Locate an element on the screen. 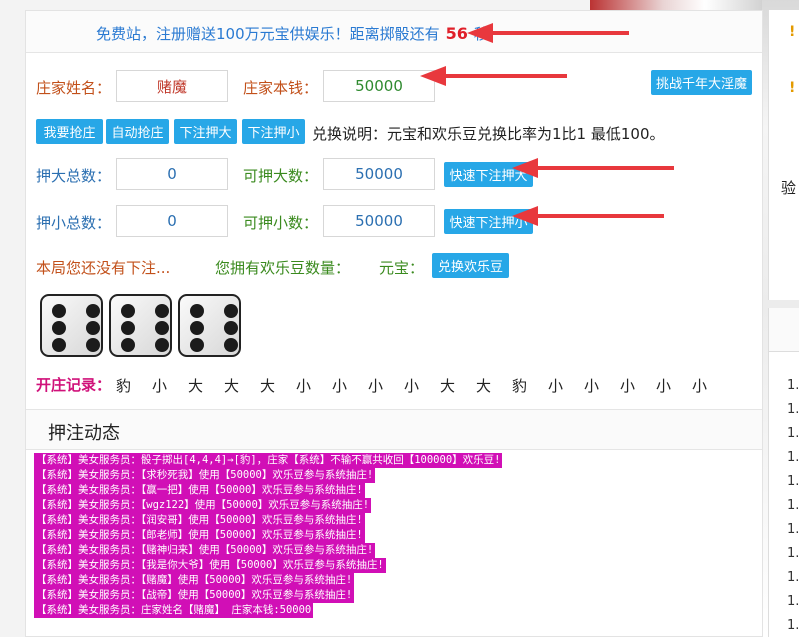 This screenshot has width=799, height=637. challenge-button: 挑战千年大淫魔 is located at coordinates (701, 82).